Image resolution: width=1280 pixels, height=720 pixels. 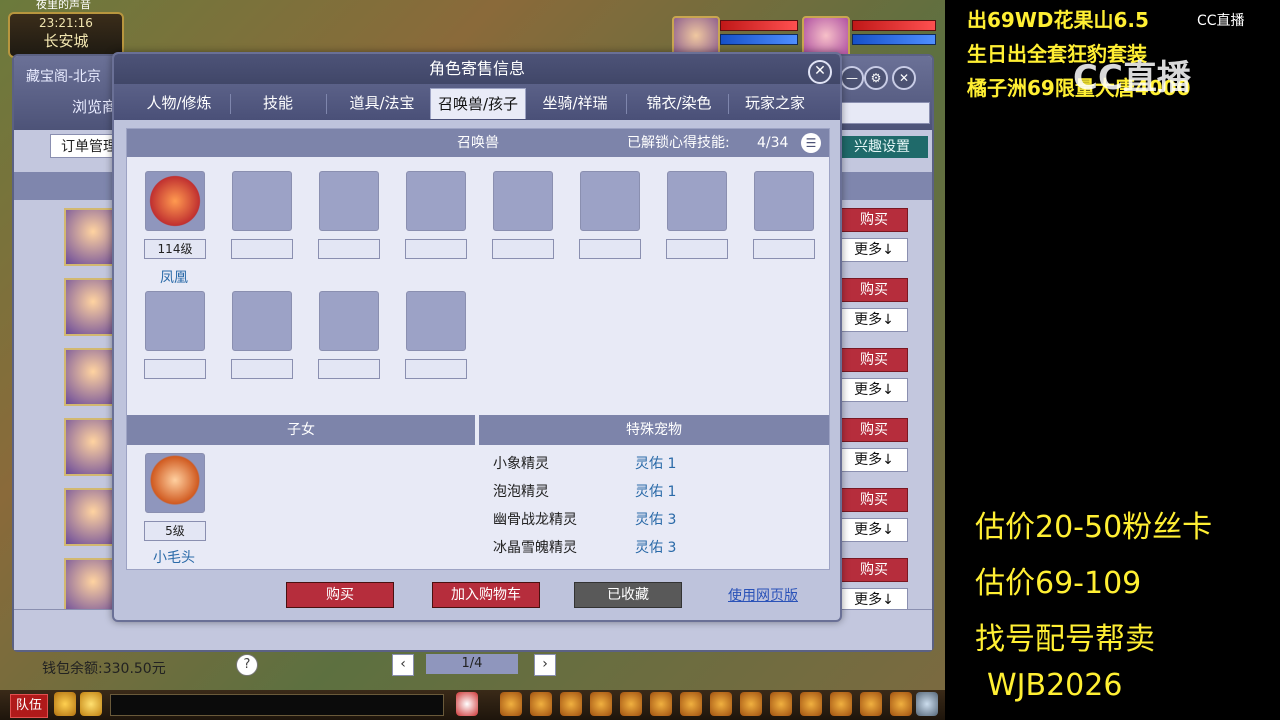 What do you see at coordinates (628, 595) in the screenshot?
I see `favorited-button: 已收藏` at bounding box center [628, 595].